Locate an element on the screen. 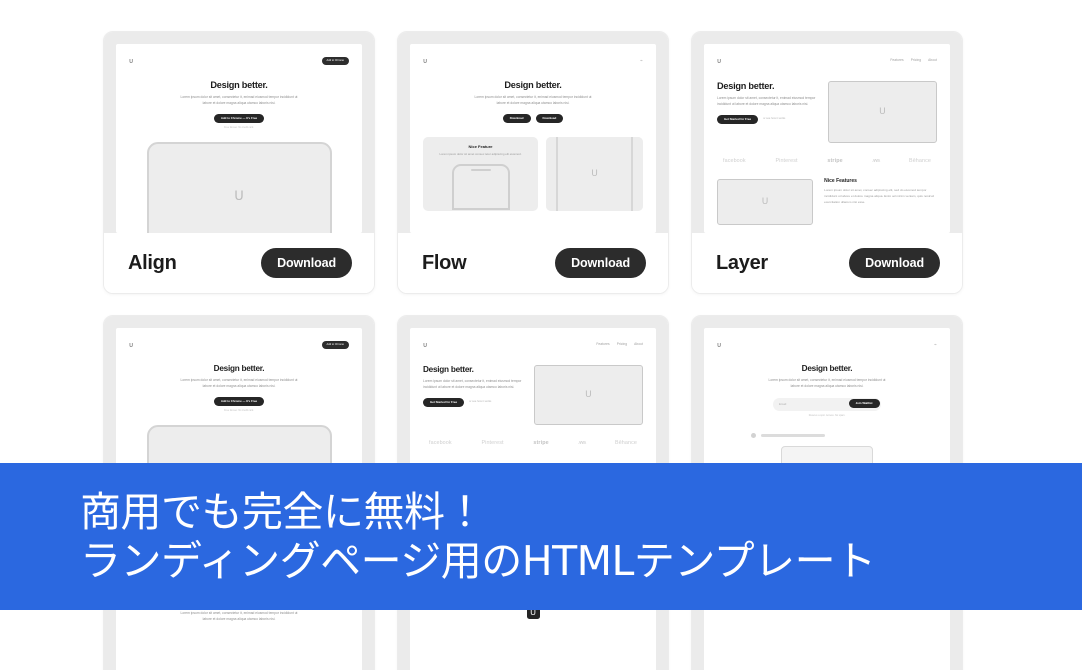 The width and height of the screenshot is (1082, 670). card-footer-align: Align Download is located at coordinates (239, 263).